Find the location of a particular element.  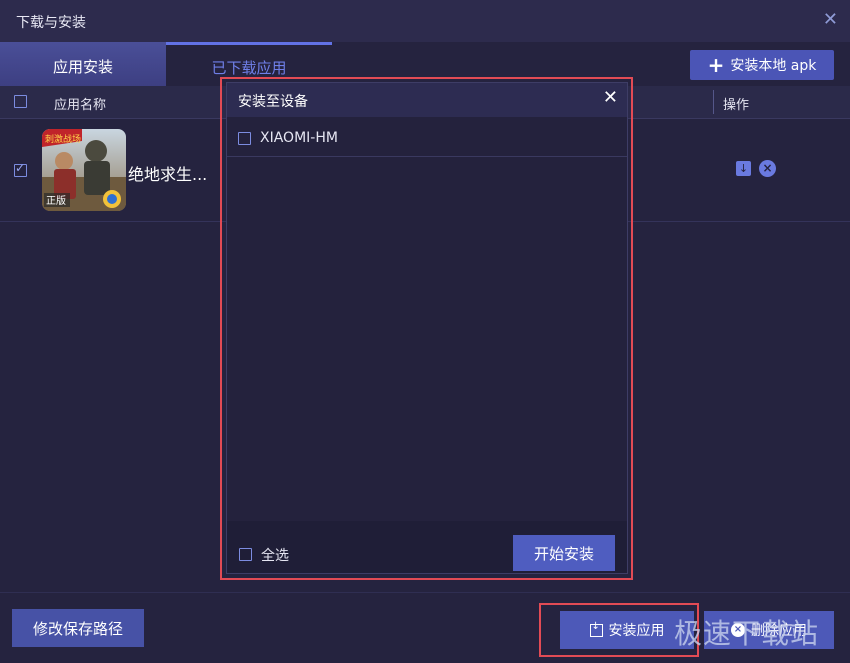

column-divider is located at coordinates (713, 102).